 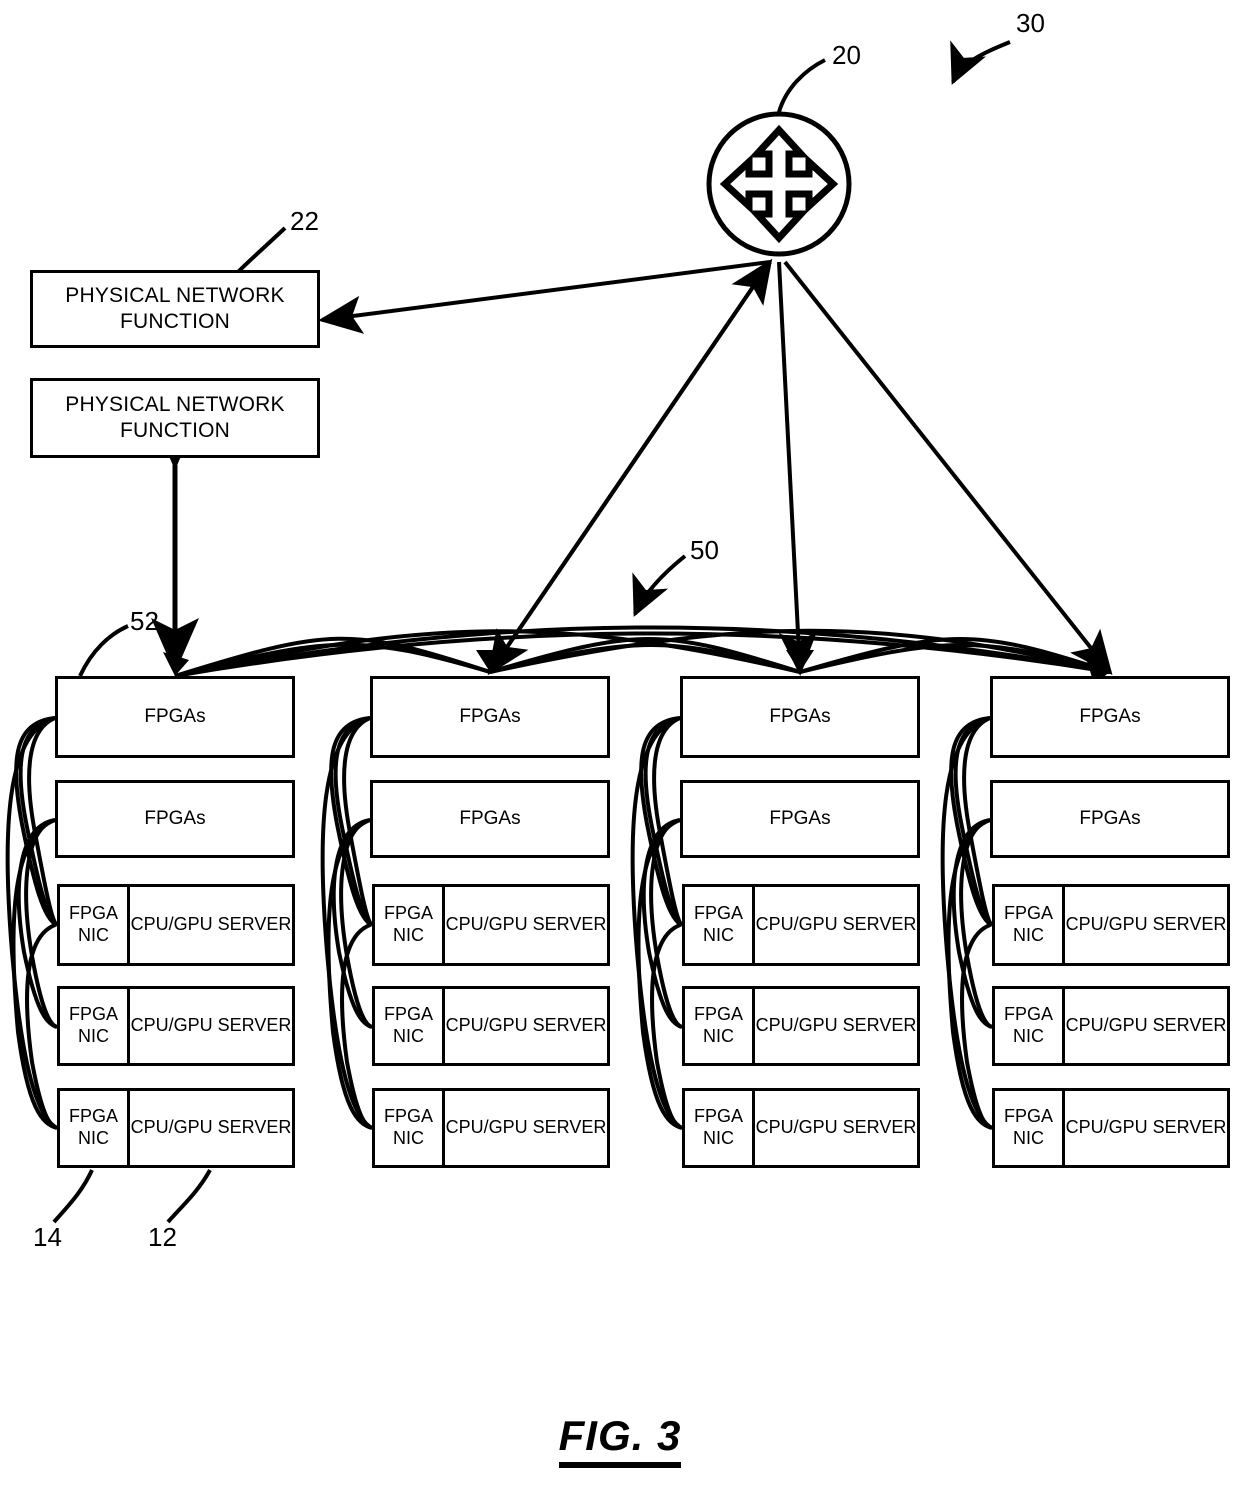 I want to click on reference-numeral-14: 14, so click(x=47, y=1237).